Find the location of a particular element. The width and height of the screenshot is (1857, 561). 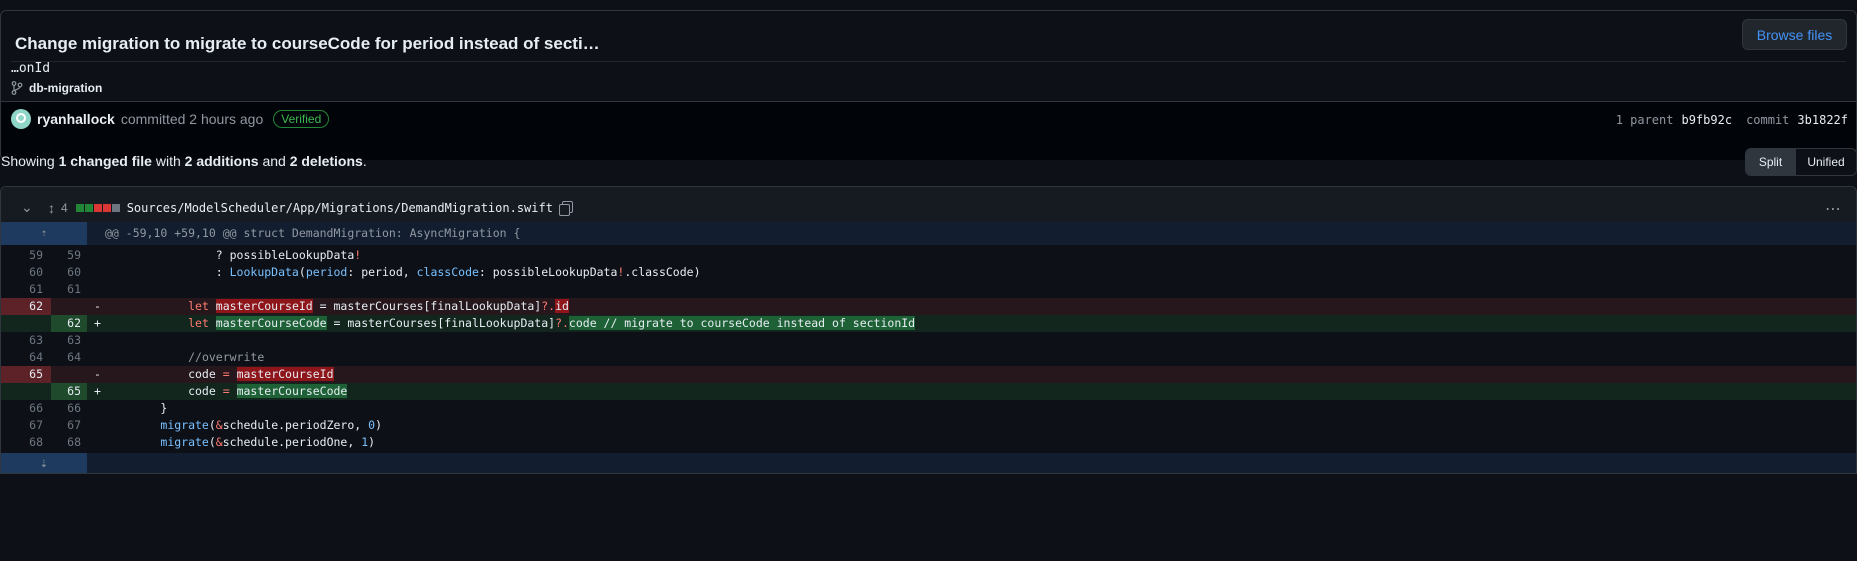

code-token: ? is located at coordinates (167, 255).